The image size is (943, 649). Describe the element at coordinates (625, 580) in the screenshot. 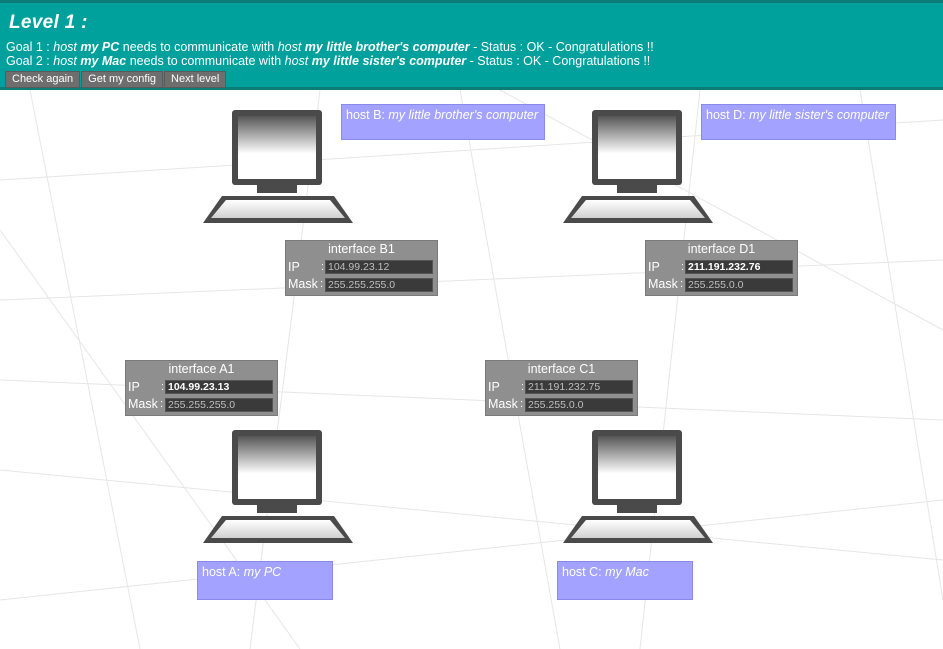

I see `host-label-c: host C: my Mac` at that location.